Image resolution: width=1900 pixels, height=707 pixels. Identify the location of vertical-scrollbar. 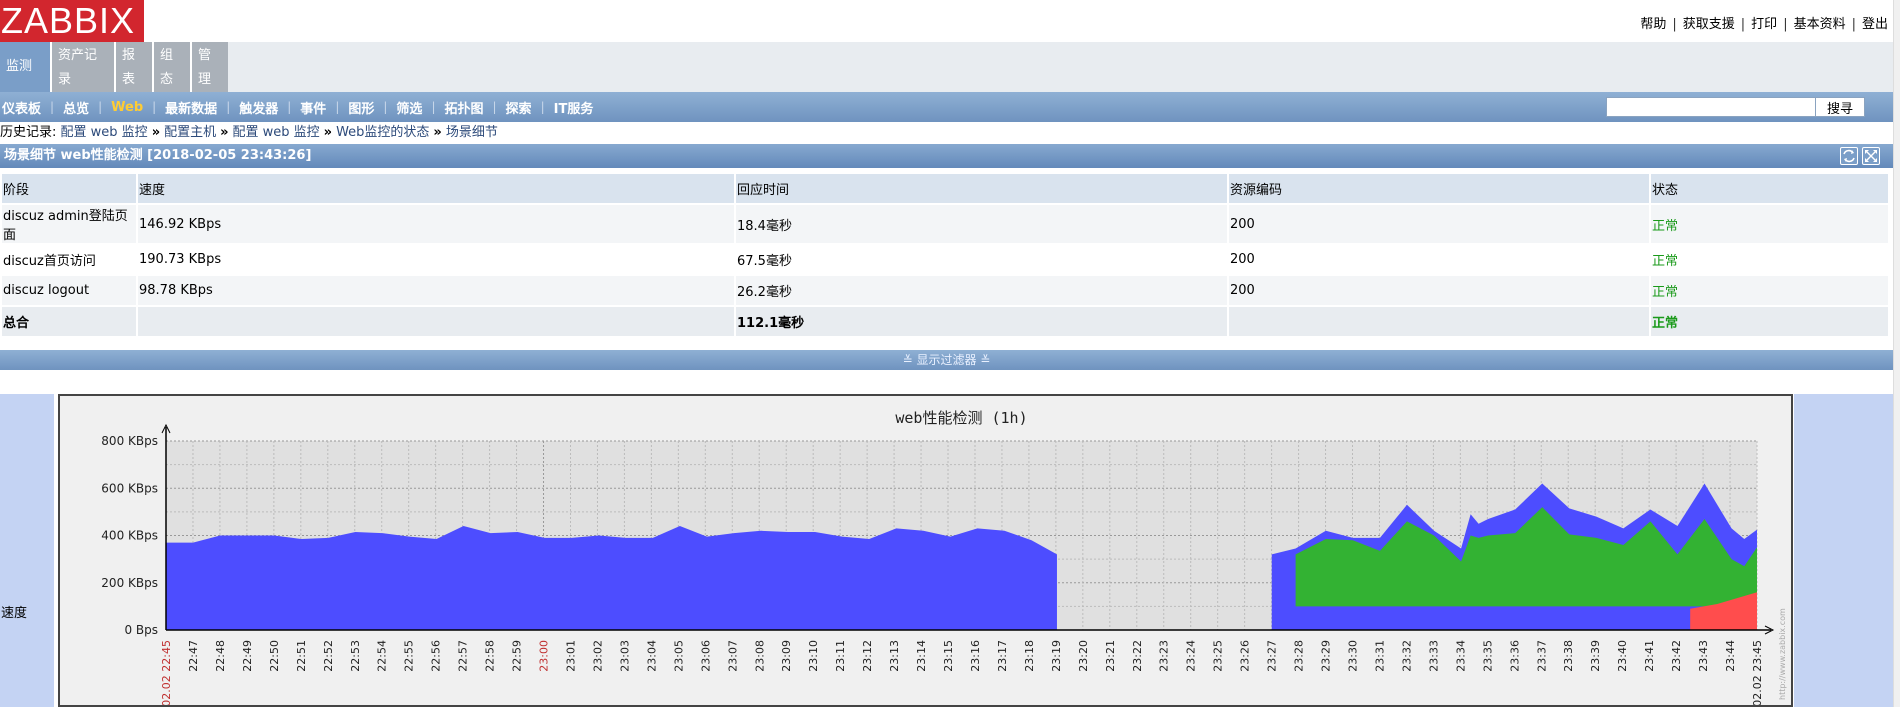
(1896, 353).